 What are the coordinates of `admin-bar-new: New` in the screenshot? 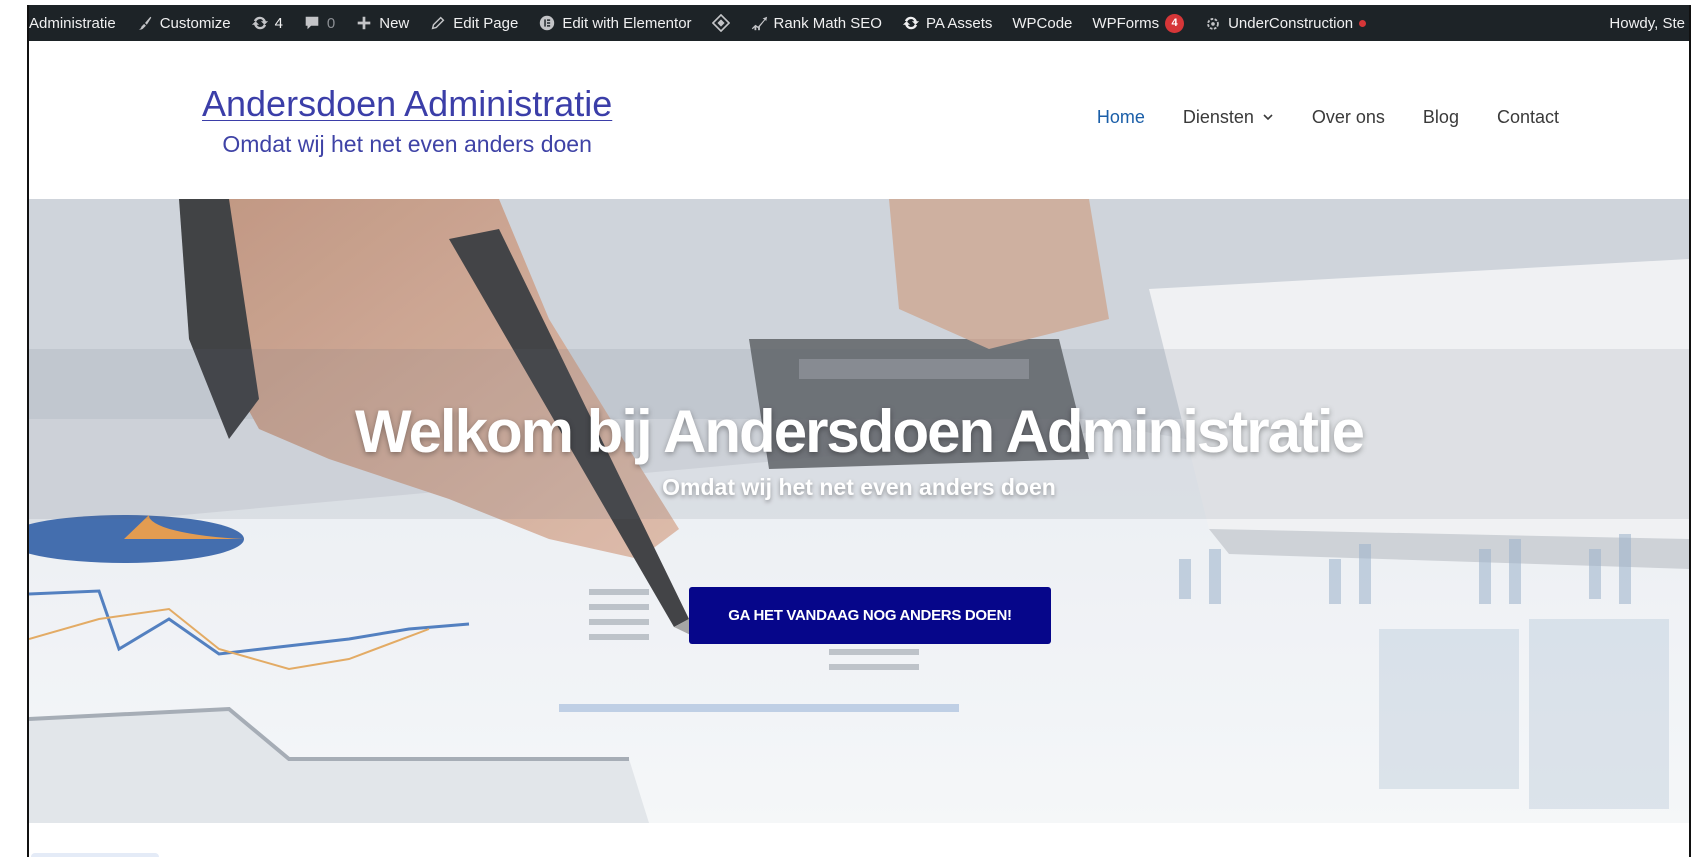 It's located at (382, 23).